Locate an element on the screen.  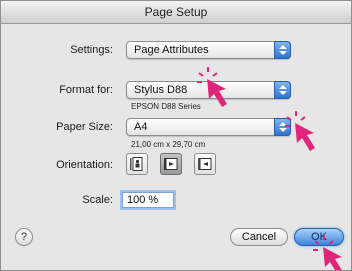
scale-input: 100 % is located at coordinates (148, 200).